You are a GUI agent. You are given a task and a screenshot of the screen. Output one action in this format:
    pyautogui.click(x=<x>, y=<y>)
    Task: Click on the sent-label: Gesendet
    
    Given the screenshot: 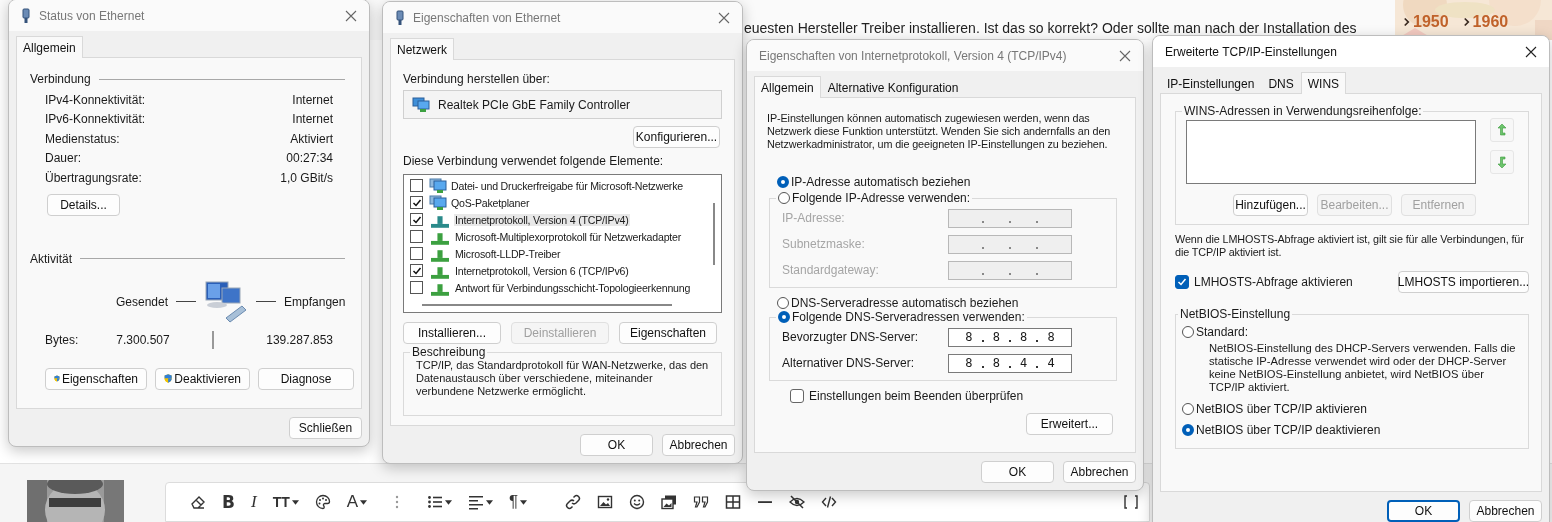 What is the action you would take?
    pyautogui.click(x=142, y=301)
    